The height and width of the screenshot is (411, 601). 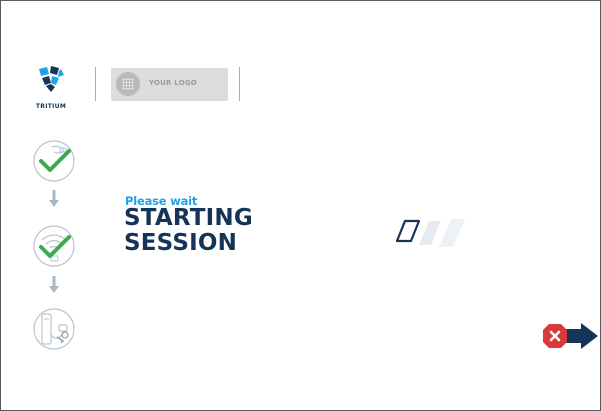 What do you see at coordinates (430, 233) in the screenshot?
I see `loading-stripes-icon` at bounding box center [430, 233].